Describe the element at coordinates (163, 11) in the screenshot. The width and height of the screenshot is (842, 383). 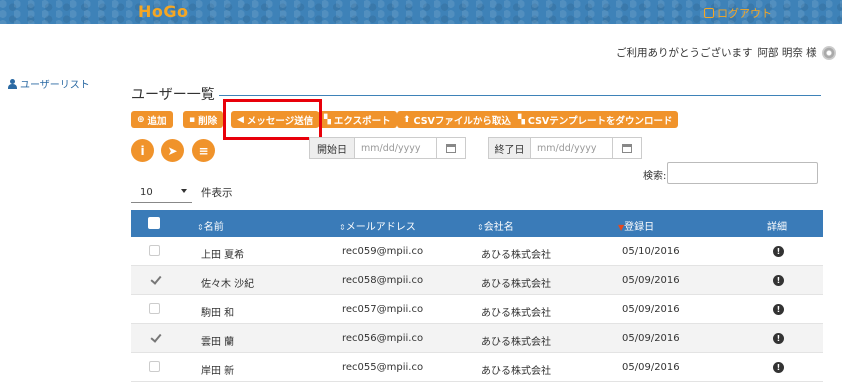
I see `app-logo: HoGo` at that location.